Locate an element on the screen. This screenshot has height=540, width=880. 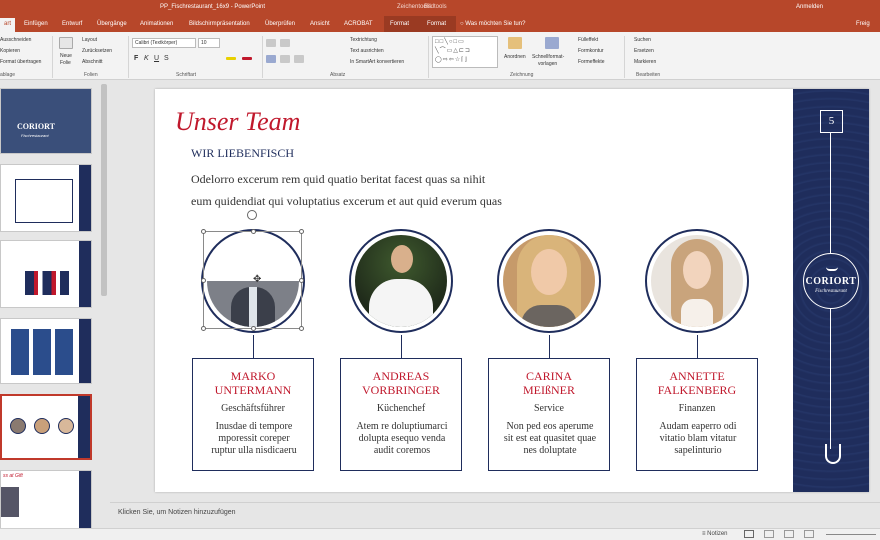
share-button: Freig is located at coordinates (863, 24).